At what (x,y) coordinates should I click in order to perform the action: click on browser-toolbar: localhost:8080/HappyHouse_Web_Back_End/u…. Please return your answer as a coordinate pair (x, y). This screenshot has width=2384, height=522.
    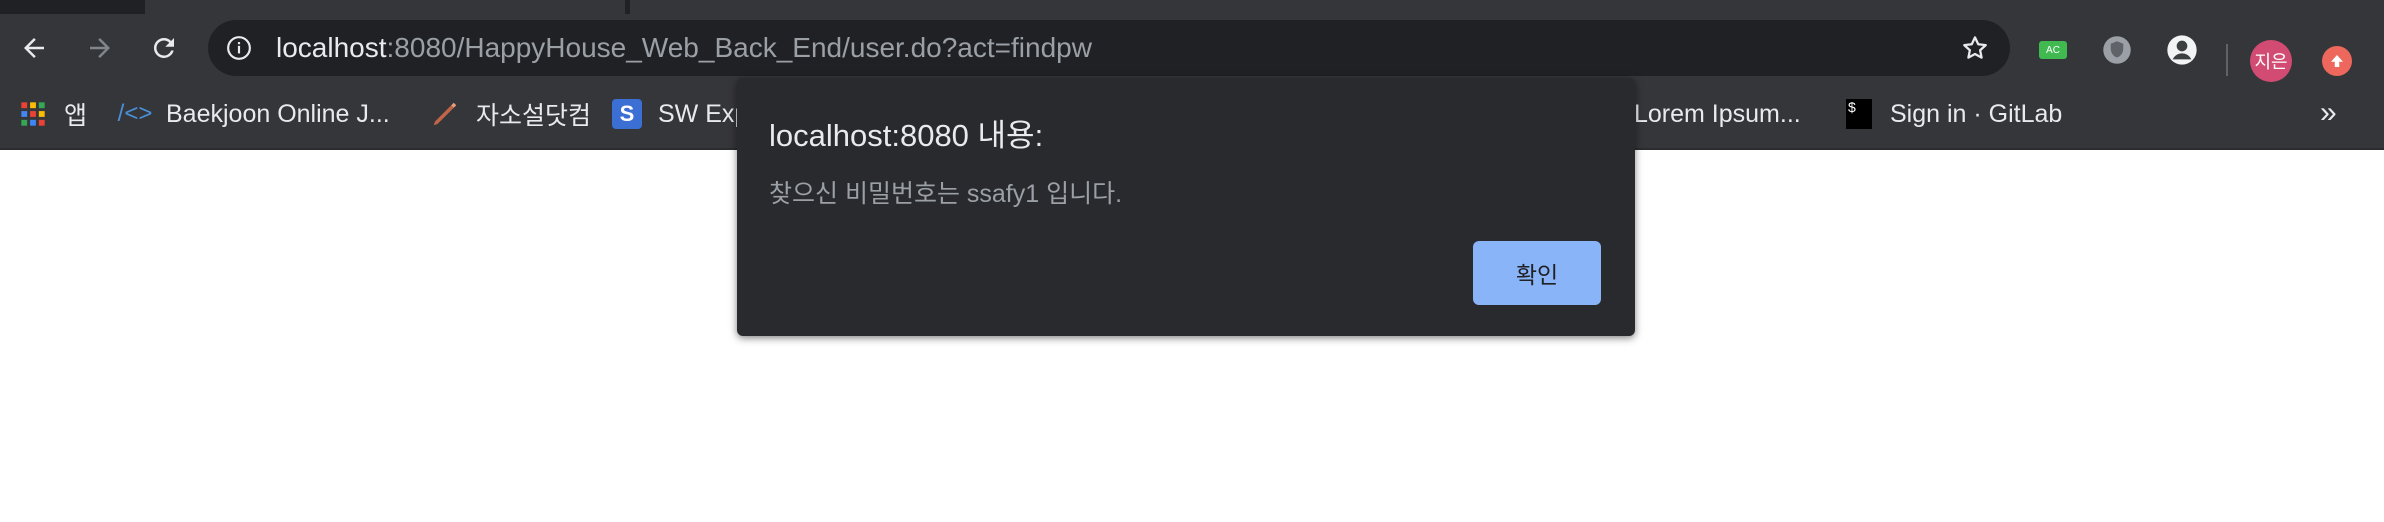
    Looking at the image, I should click on (1192, 48).